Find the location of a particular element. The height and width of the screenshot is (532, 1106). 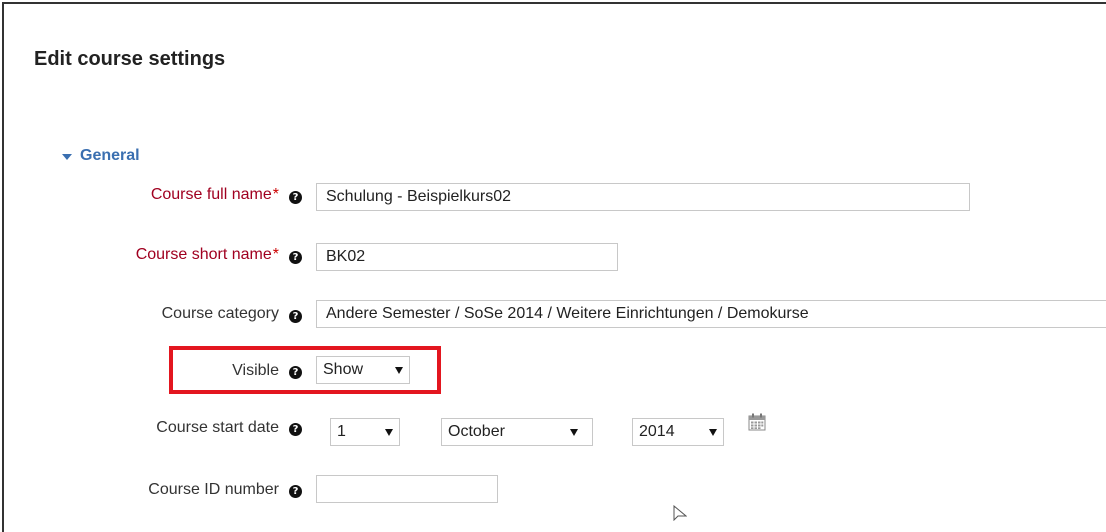

idnumber-input is located at coordinates (407, 489).